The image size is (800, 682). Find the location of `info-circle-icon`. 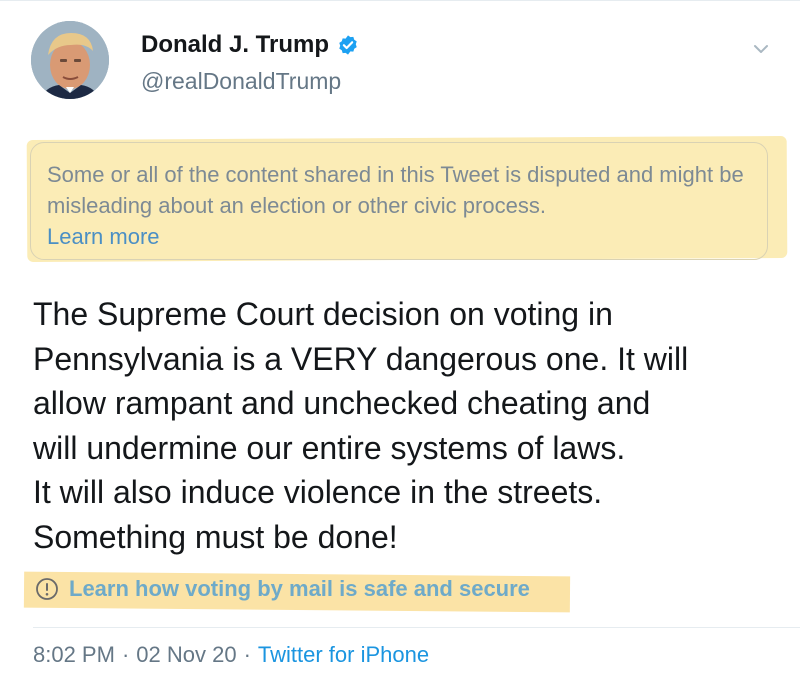

info-circle-icon is located at coordinates (47, 589).